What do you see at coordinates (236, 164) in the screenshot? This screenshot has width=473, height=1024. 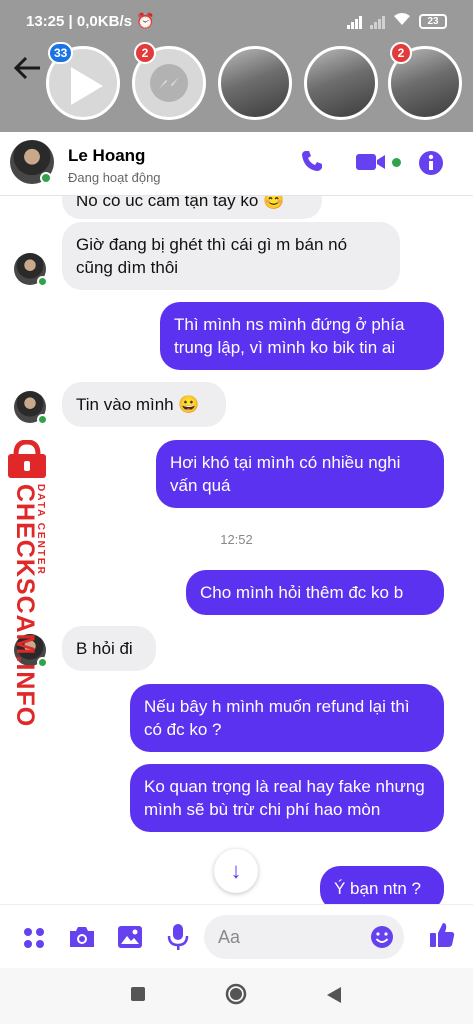 I see `chat-header: Le Hoang Đang hoạt động` at bounding box center [236, 164].